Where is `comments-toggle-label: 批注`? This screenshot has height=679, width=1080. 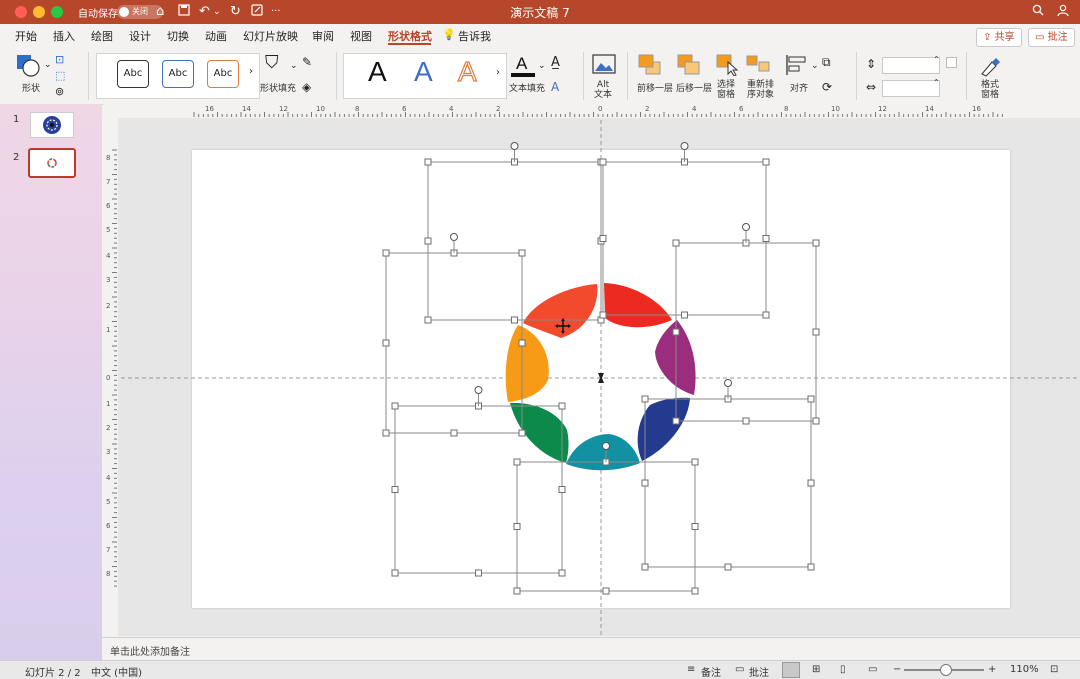
comments-toggle-label: 批注 is located at coordinates (759, 671).